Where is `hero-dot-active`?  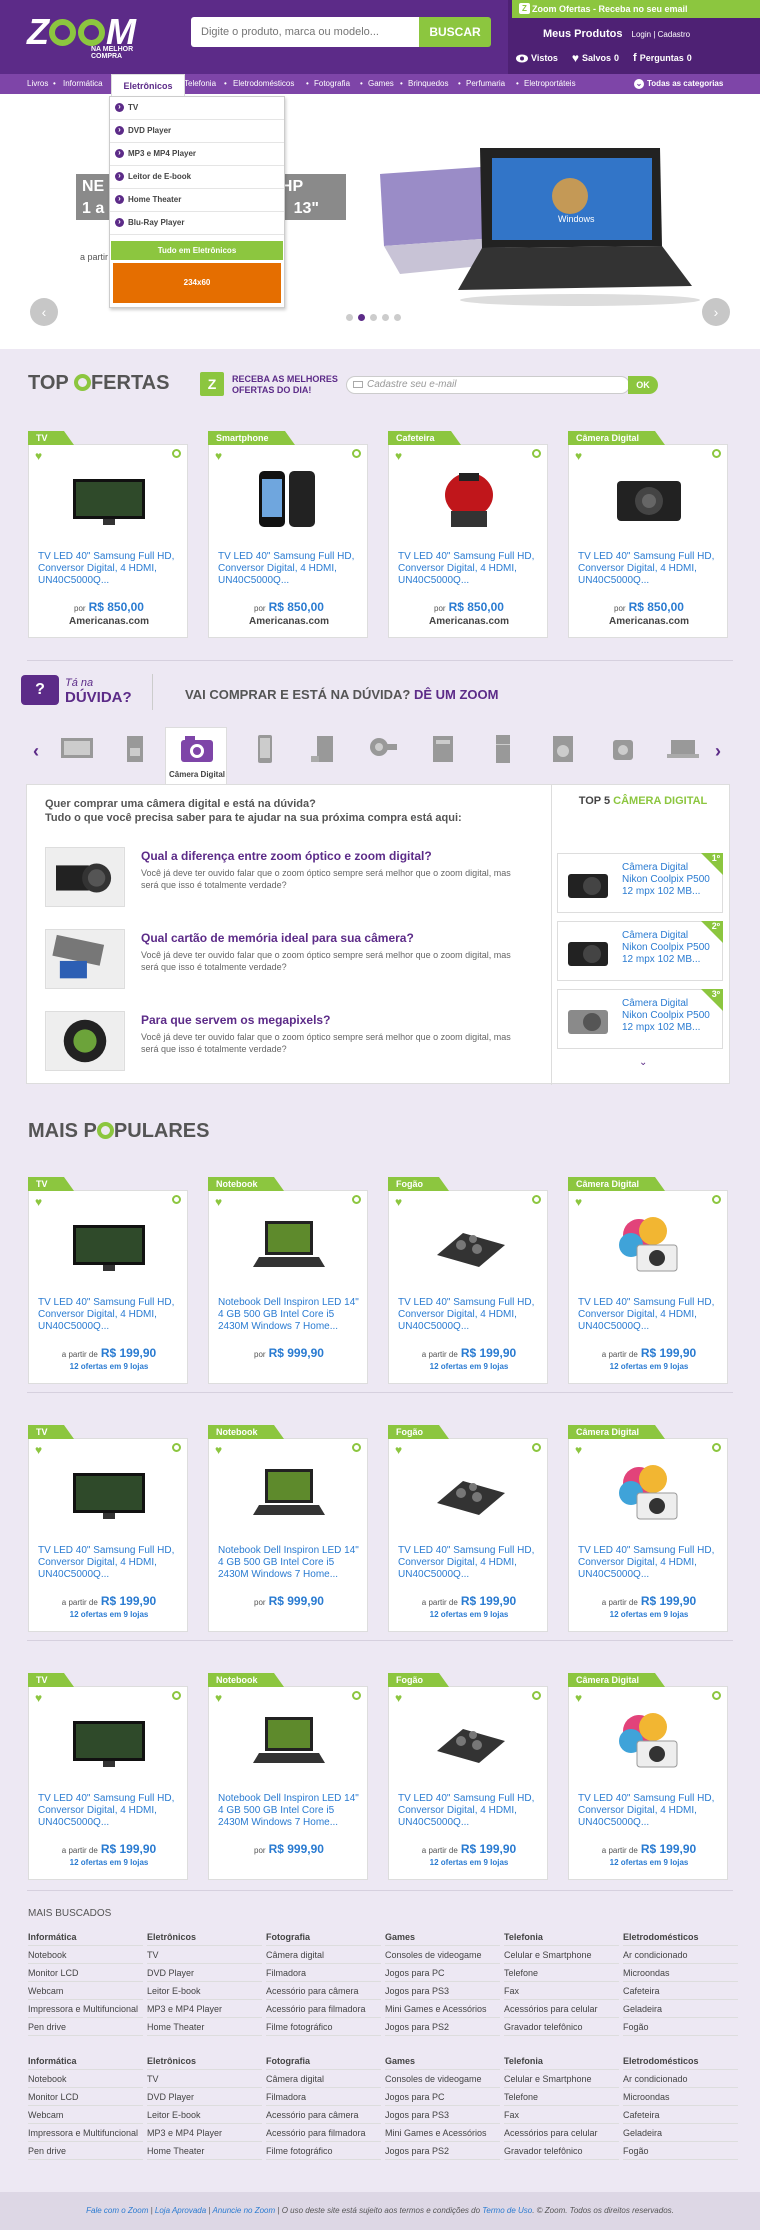
hero-dot-active is located at coordinates (361, 317).